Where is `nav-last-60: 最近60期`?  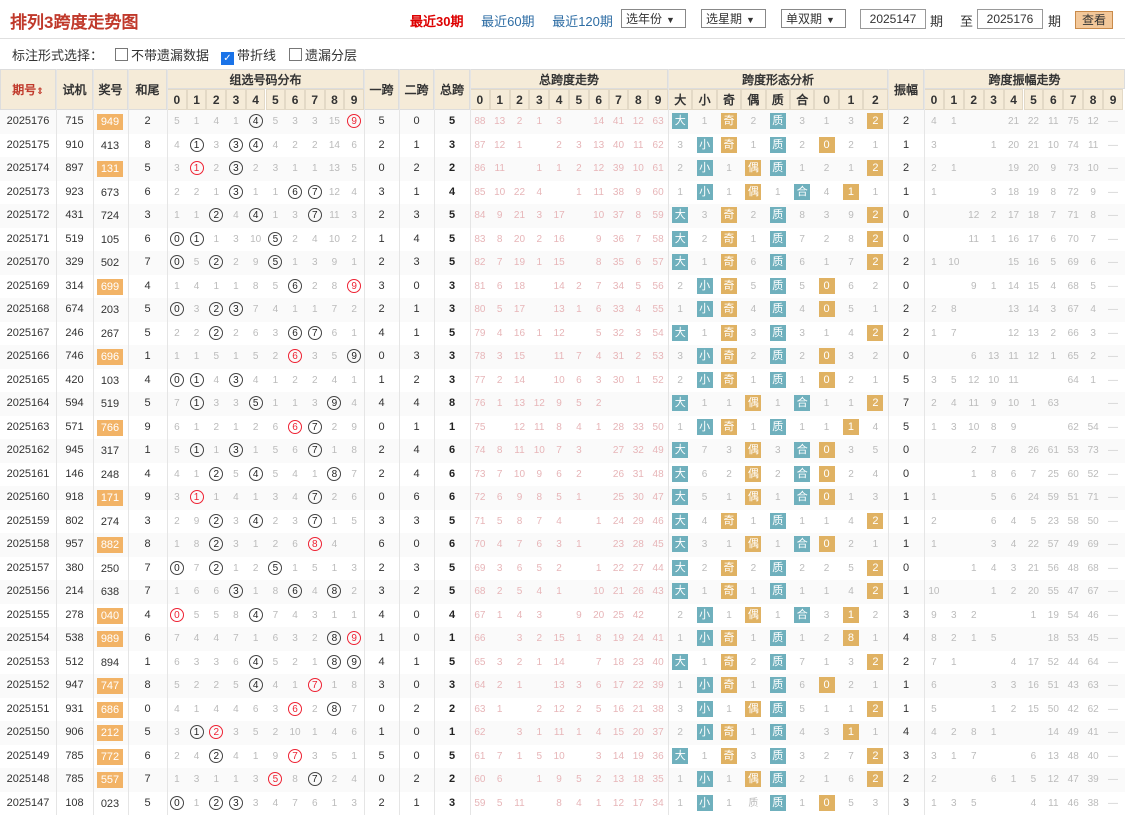
nav-last-60: 最近60期 is located at coordinates (507, 21).